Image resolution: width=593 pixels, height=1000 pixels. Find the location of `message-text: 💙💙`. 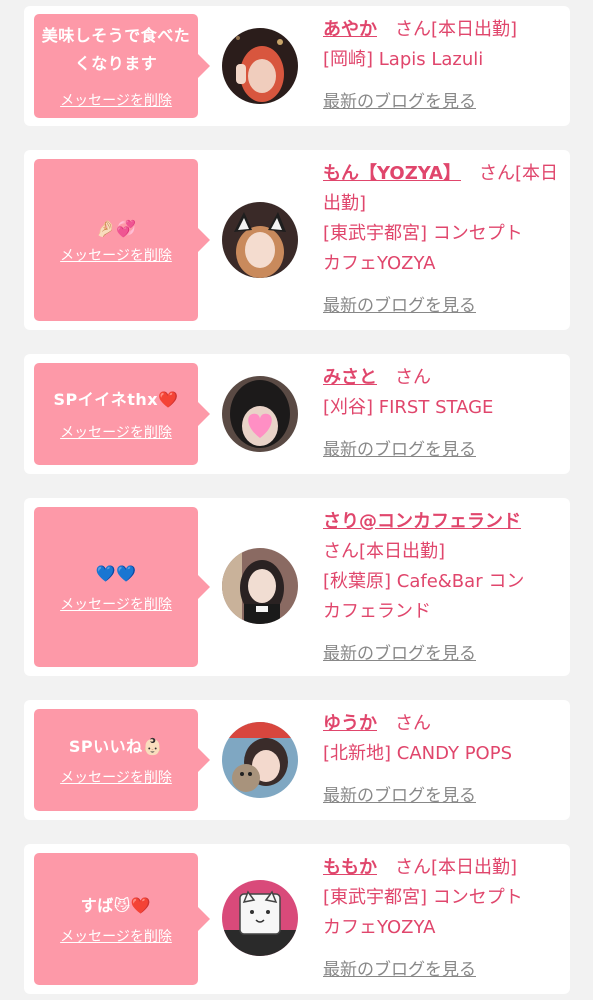

message-text: 💙💙 is located at coordinates (116, 573).